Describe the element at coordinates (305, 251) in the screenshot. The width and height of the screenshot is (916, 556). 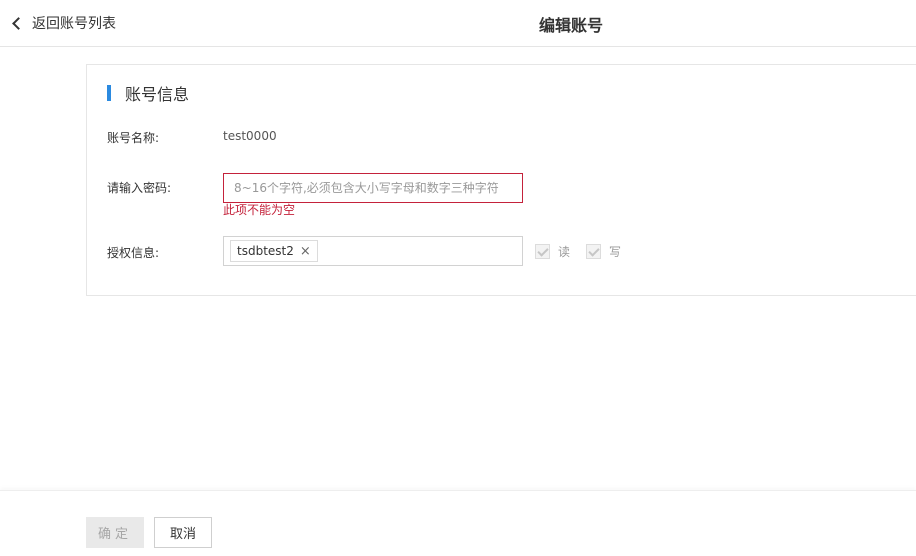
I see `close-icon: ×` at that location.